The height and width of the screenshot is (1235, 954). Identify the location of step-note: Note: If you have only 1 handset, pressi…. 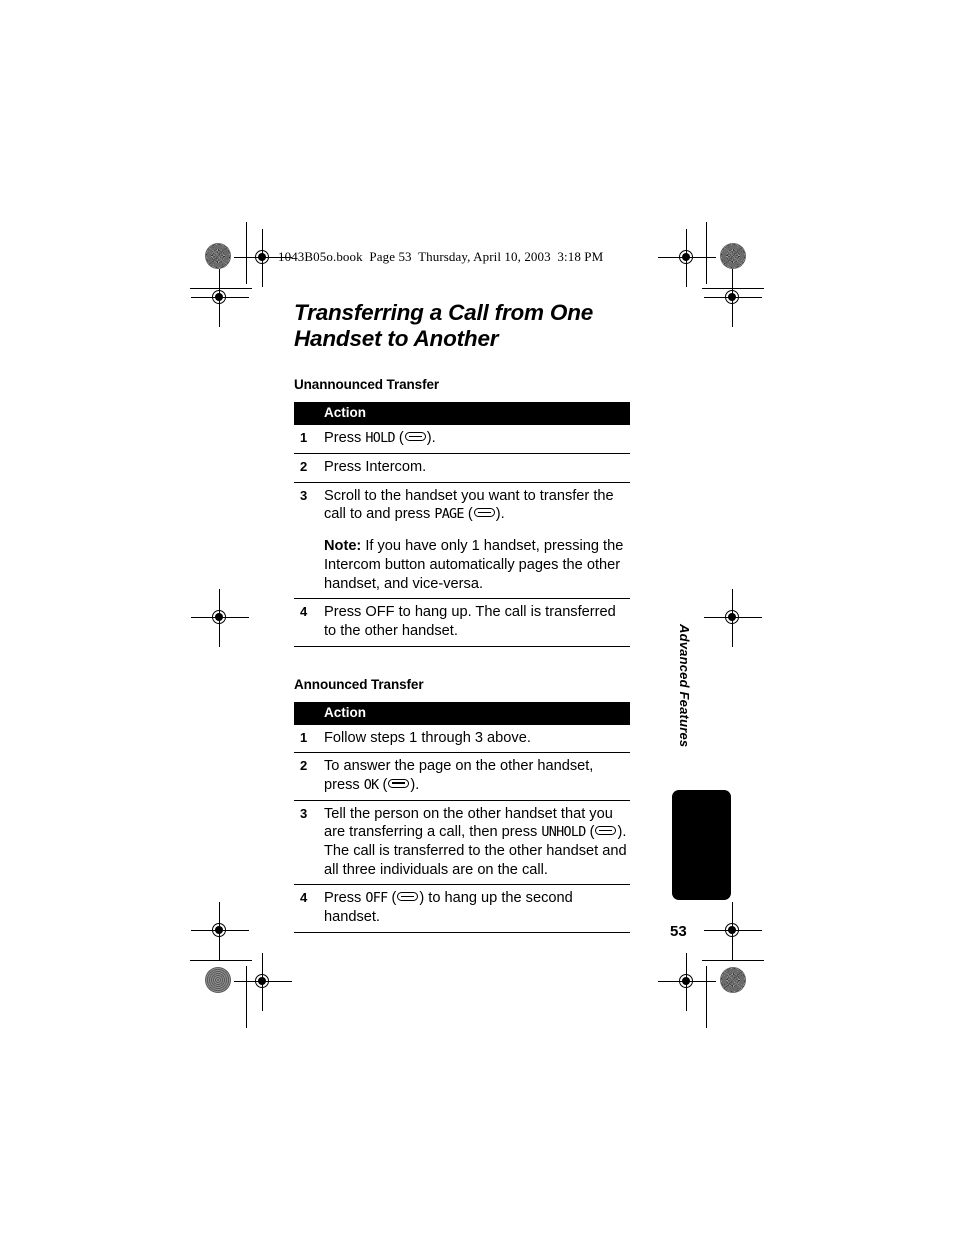
(477, 565).